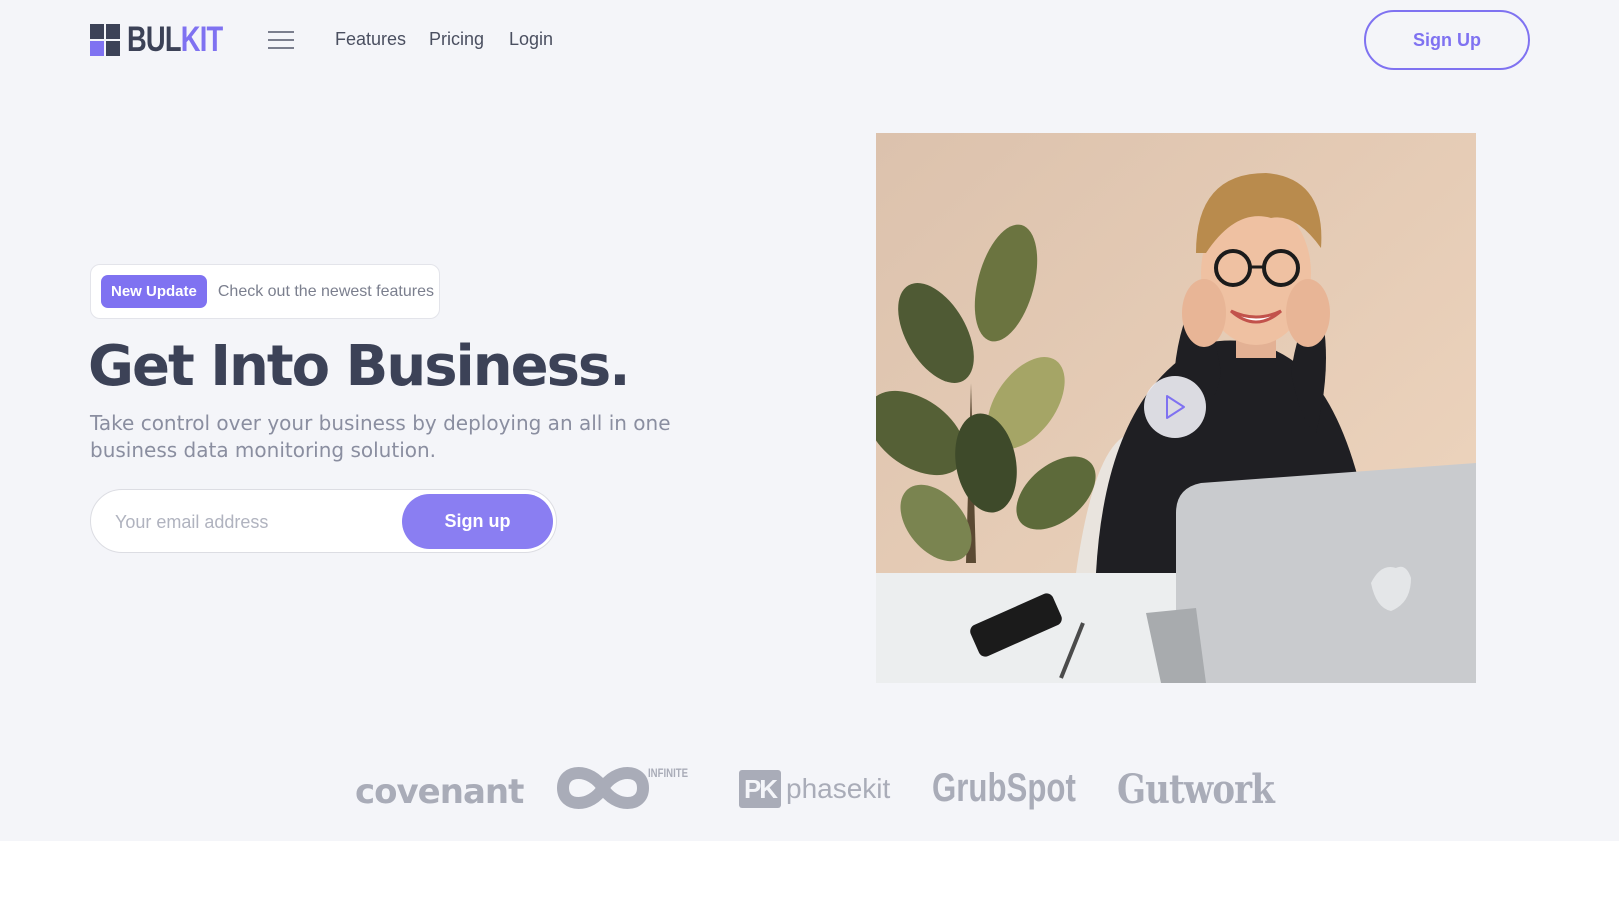 Image resolution: width=1619 pixels, height=903 pixels. What do you see at coordinates (154, 39) in the screenshot?
I see `logo-text-part1: BUL` at bounding box center [154, 39].